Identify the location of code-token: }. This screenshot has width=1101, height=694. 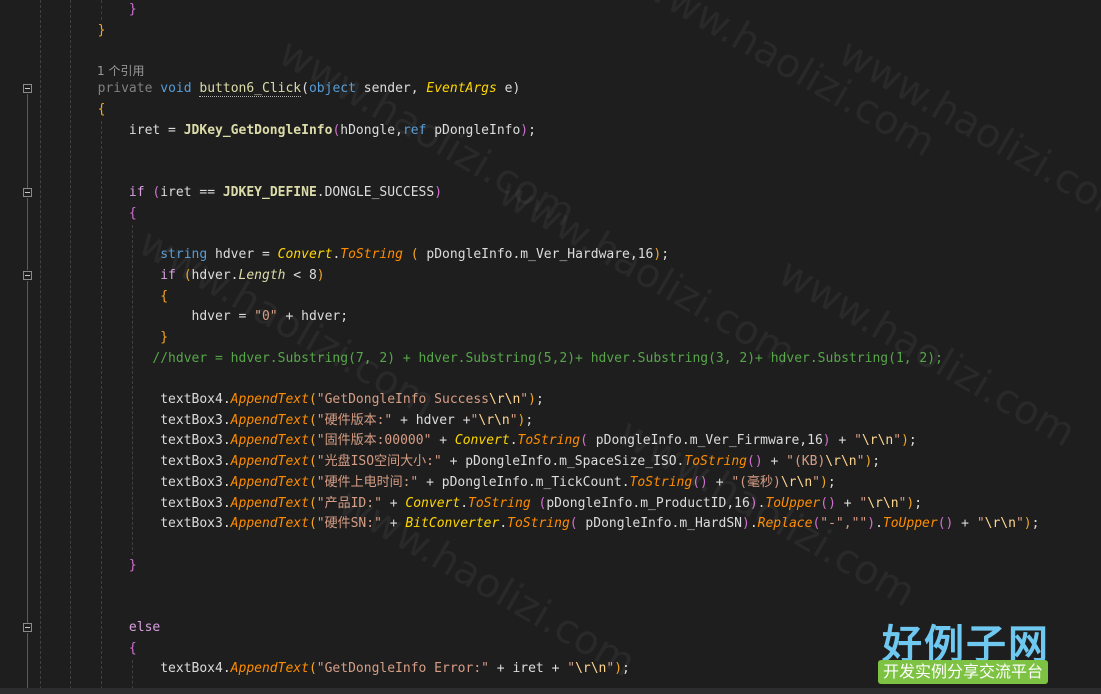
(101, 30).